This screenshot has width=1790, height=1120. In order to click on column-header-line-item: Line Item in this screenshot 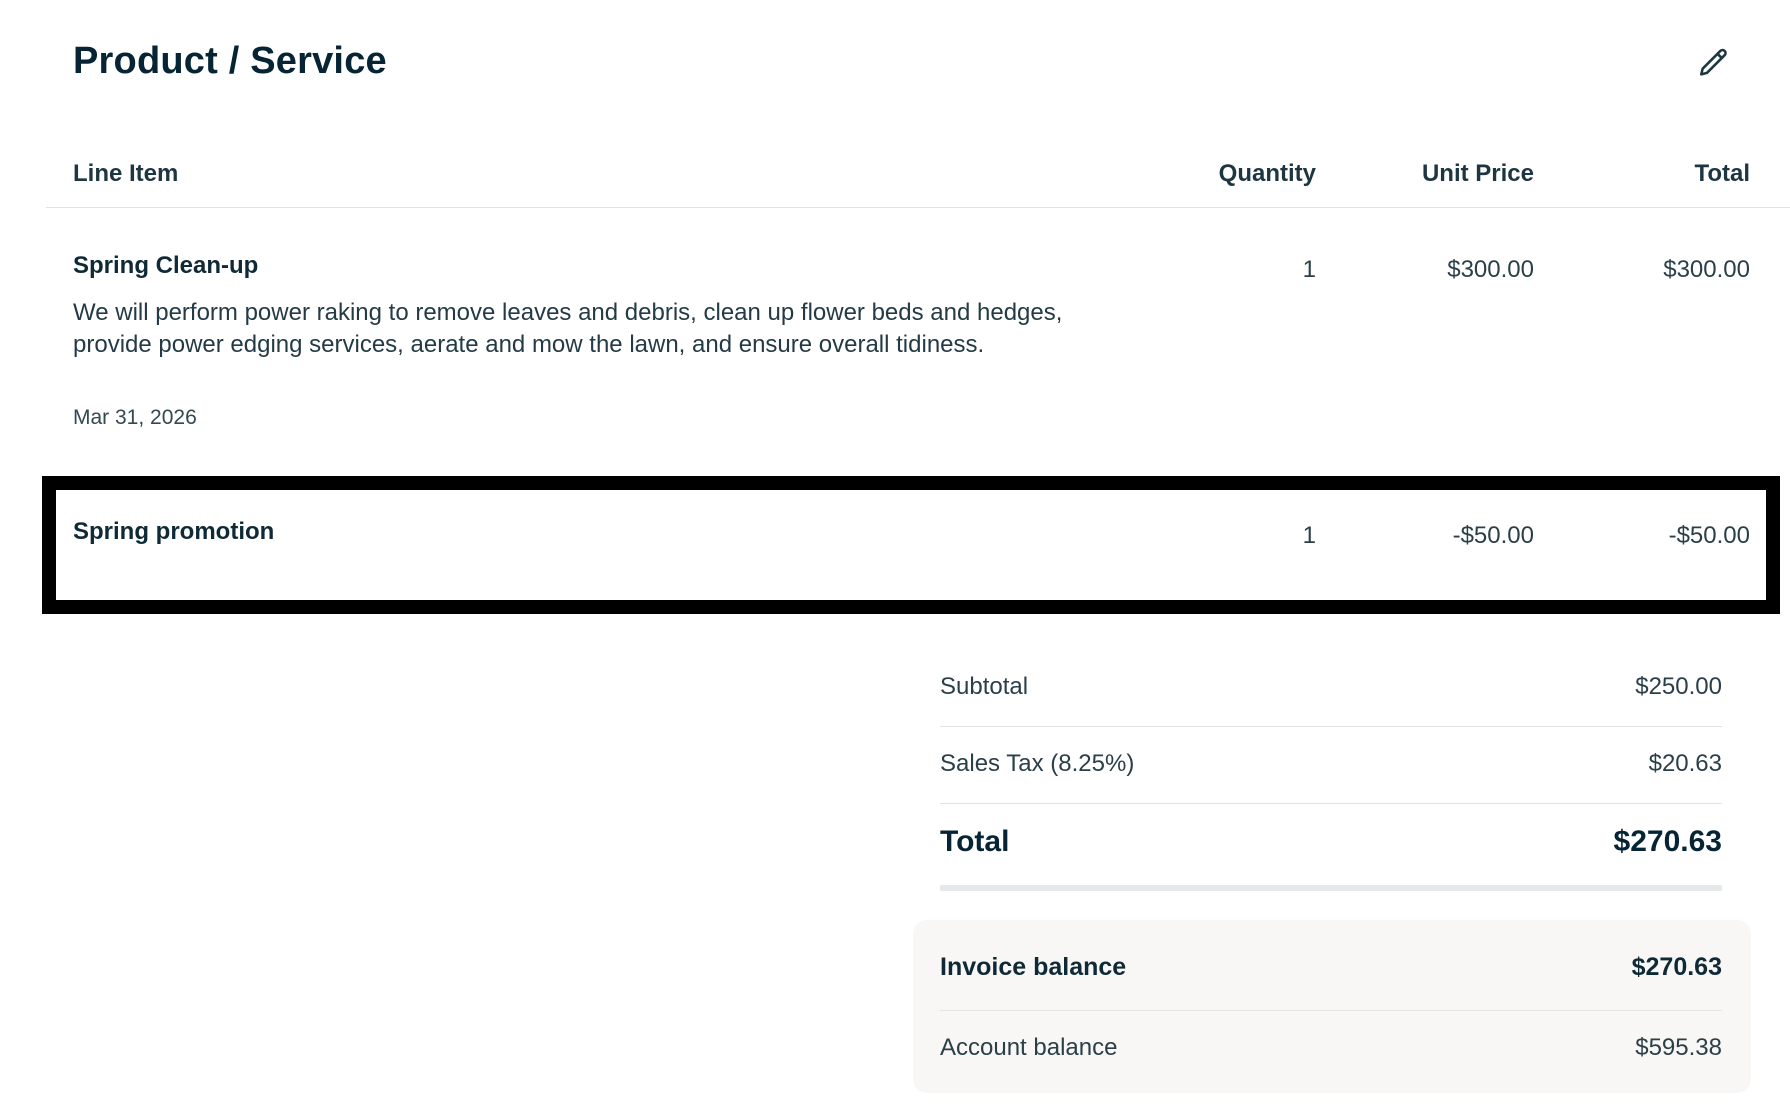, I will do `click(126, 173)`.